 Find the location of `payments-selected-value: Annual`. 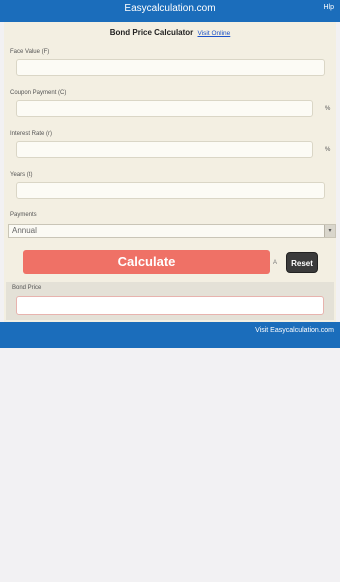

payments-selected-value: Annual is located at coordinates (24, 230).